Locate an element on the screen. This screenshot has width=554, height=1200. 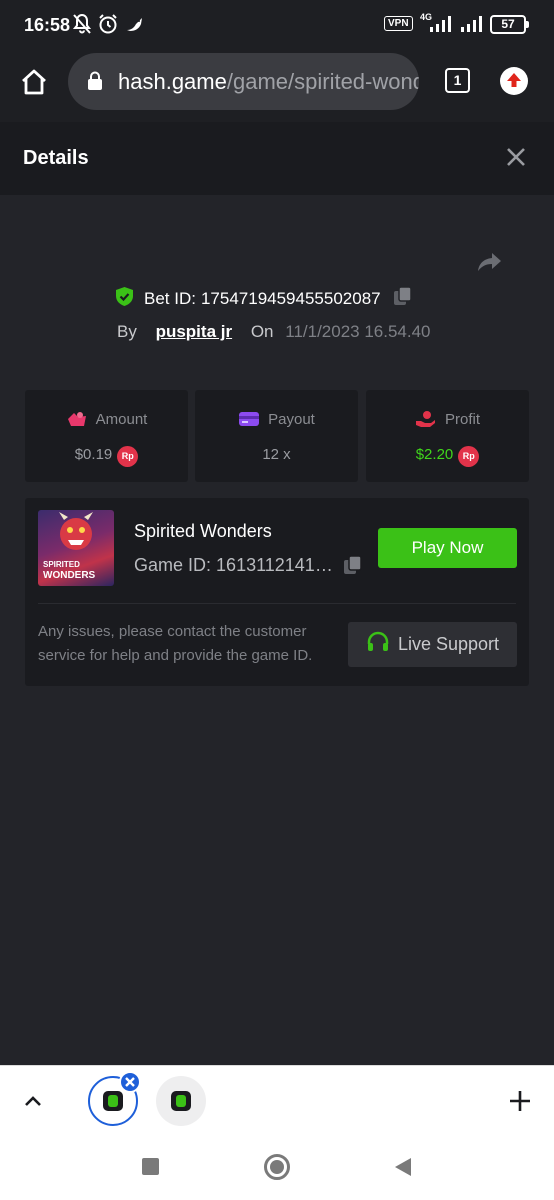
live-support-label: Live Support is located at coordinates (448, 644).